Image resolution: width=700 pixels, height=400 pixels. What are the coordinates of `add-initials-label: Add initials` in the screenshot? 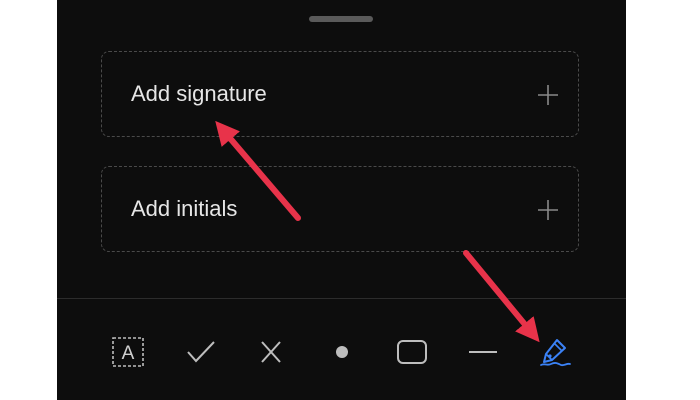 It's located at (184, 208).